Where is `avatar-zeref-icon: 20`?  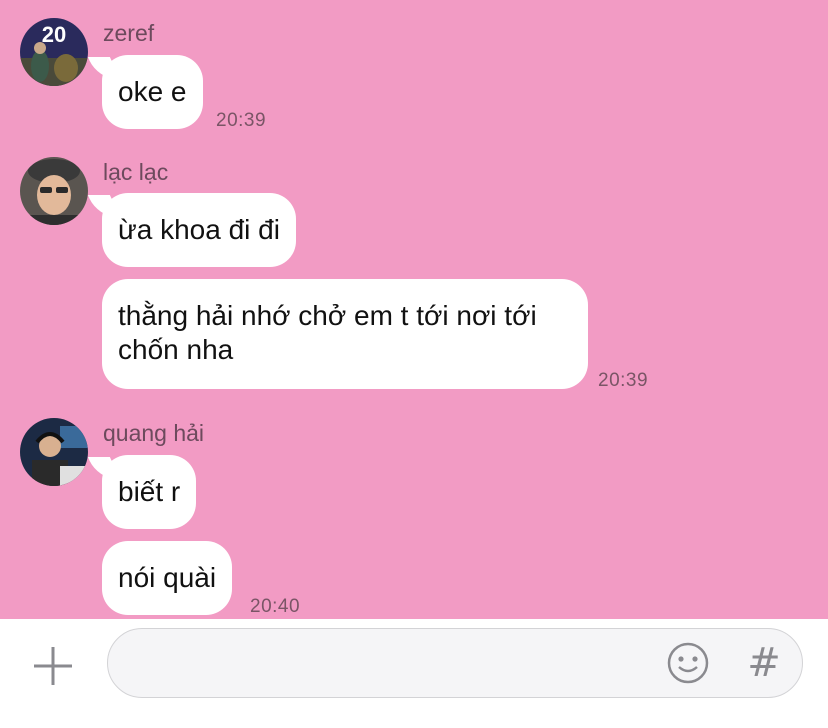 avatar-zeref-icon: 20 is located at coordinates (54, 52).